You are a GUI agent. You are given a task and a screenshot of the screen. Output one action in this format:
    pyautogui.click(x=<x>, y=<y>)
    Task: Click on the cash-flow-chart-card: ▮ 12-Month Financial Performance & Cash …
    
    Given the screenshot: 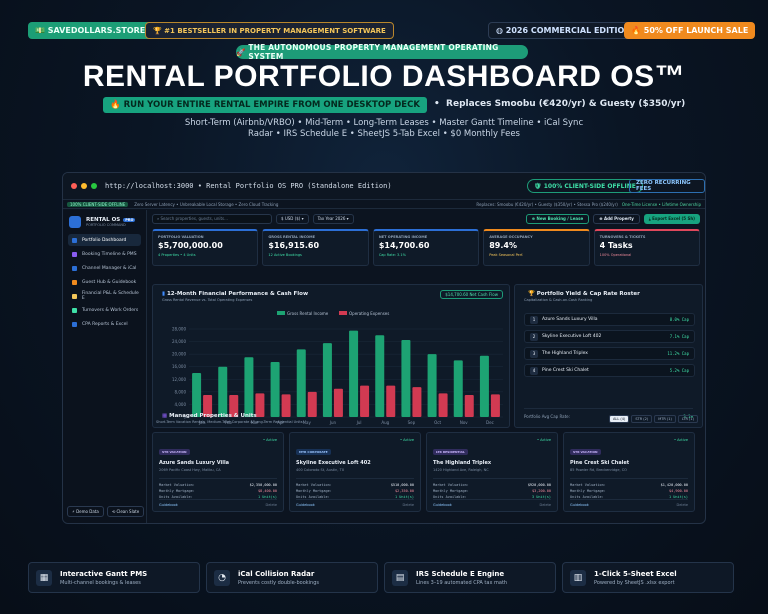 What is the action you would take?
    pyautogui.click(x=331, y=356)
    